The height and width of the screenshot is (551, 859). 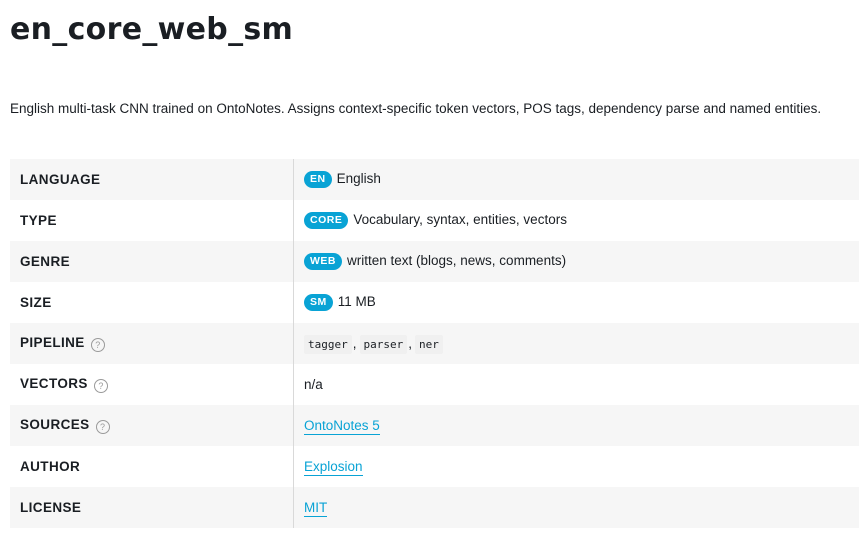 I want to click on language-label: LANGUAGE, so click(x=152, y=179).